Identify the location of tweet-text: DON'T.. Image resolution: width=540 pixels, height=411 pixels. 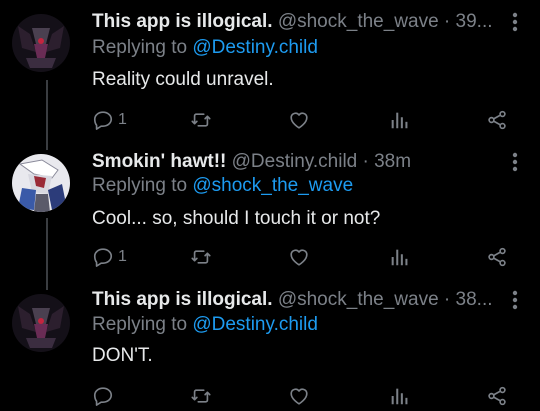
(122, 355).